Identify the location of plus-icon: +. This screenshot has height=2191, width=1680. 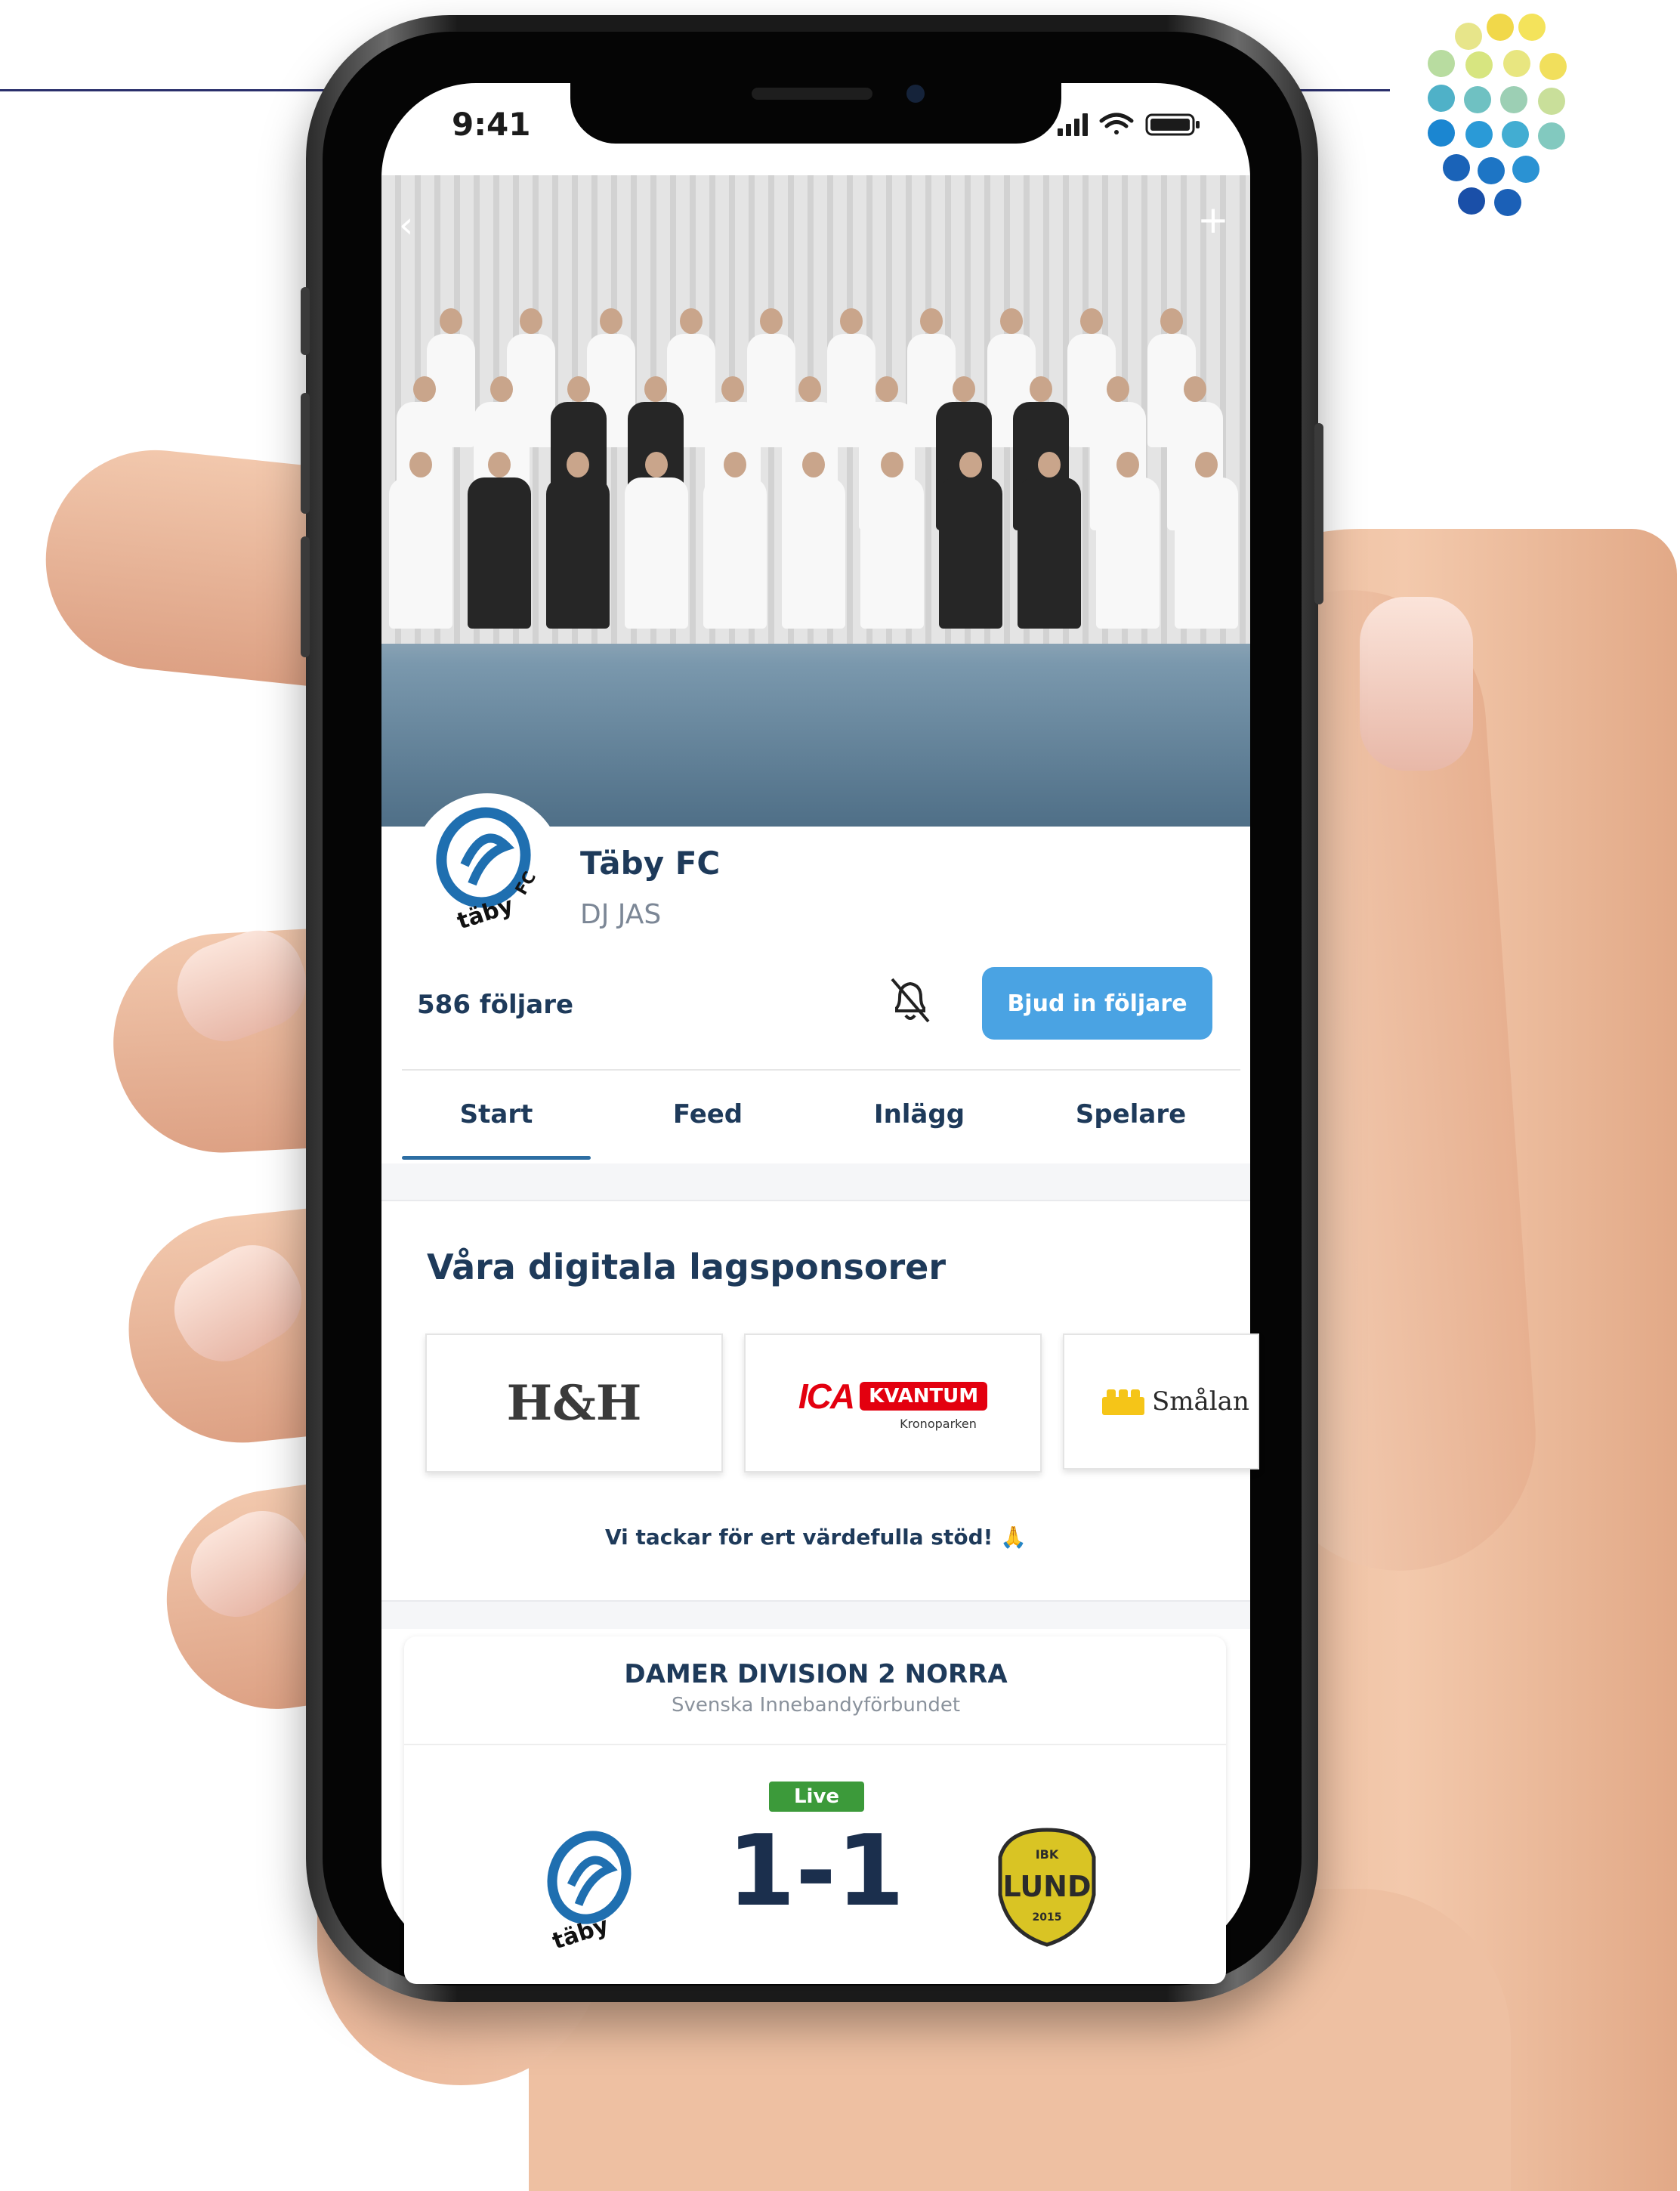
(1213, 220).